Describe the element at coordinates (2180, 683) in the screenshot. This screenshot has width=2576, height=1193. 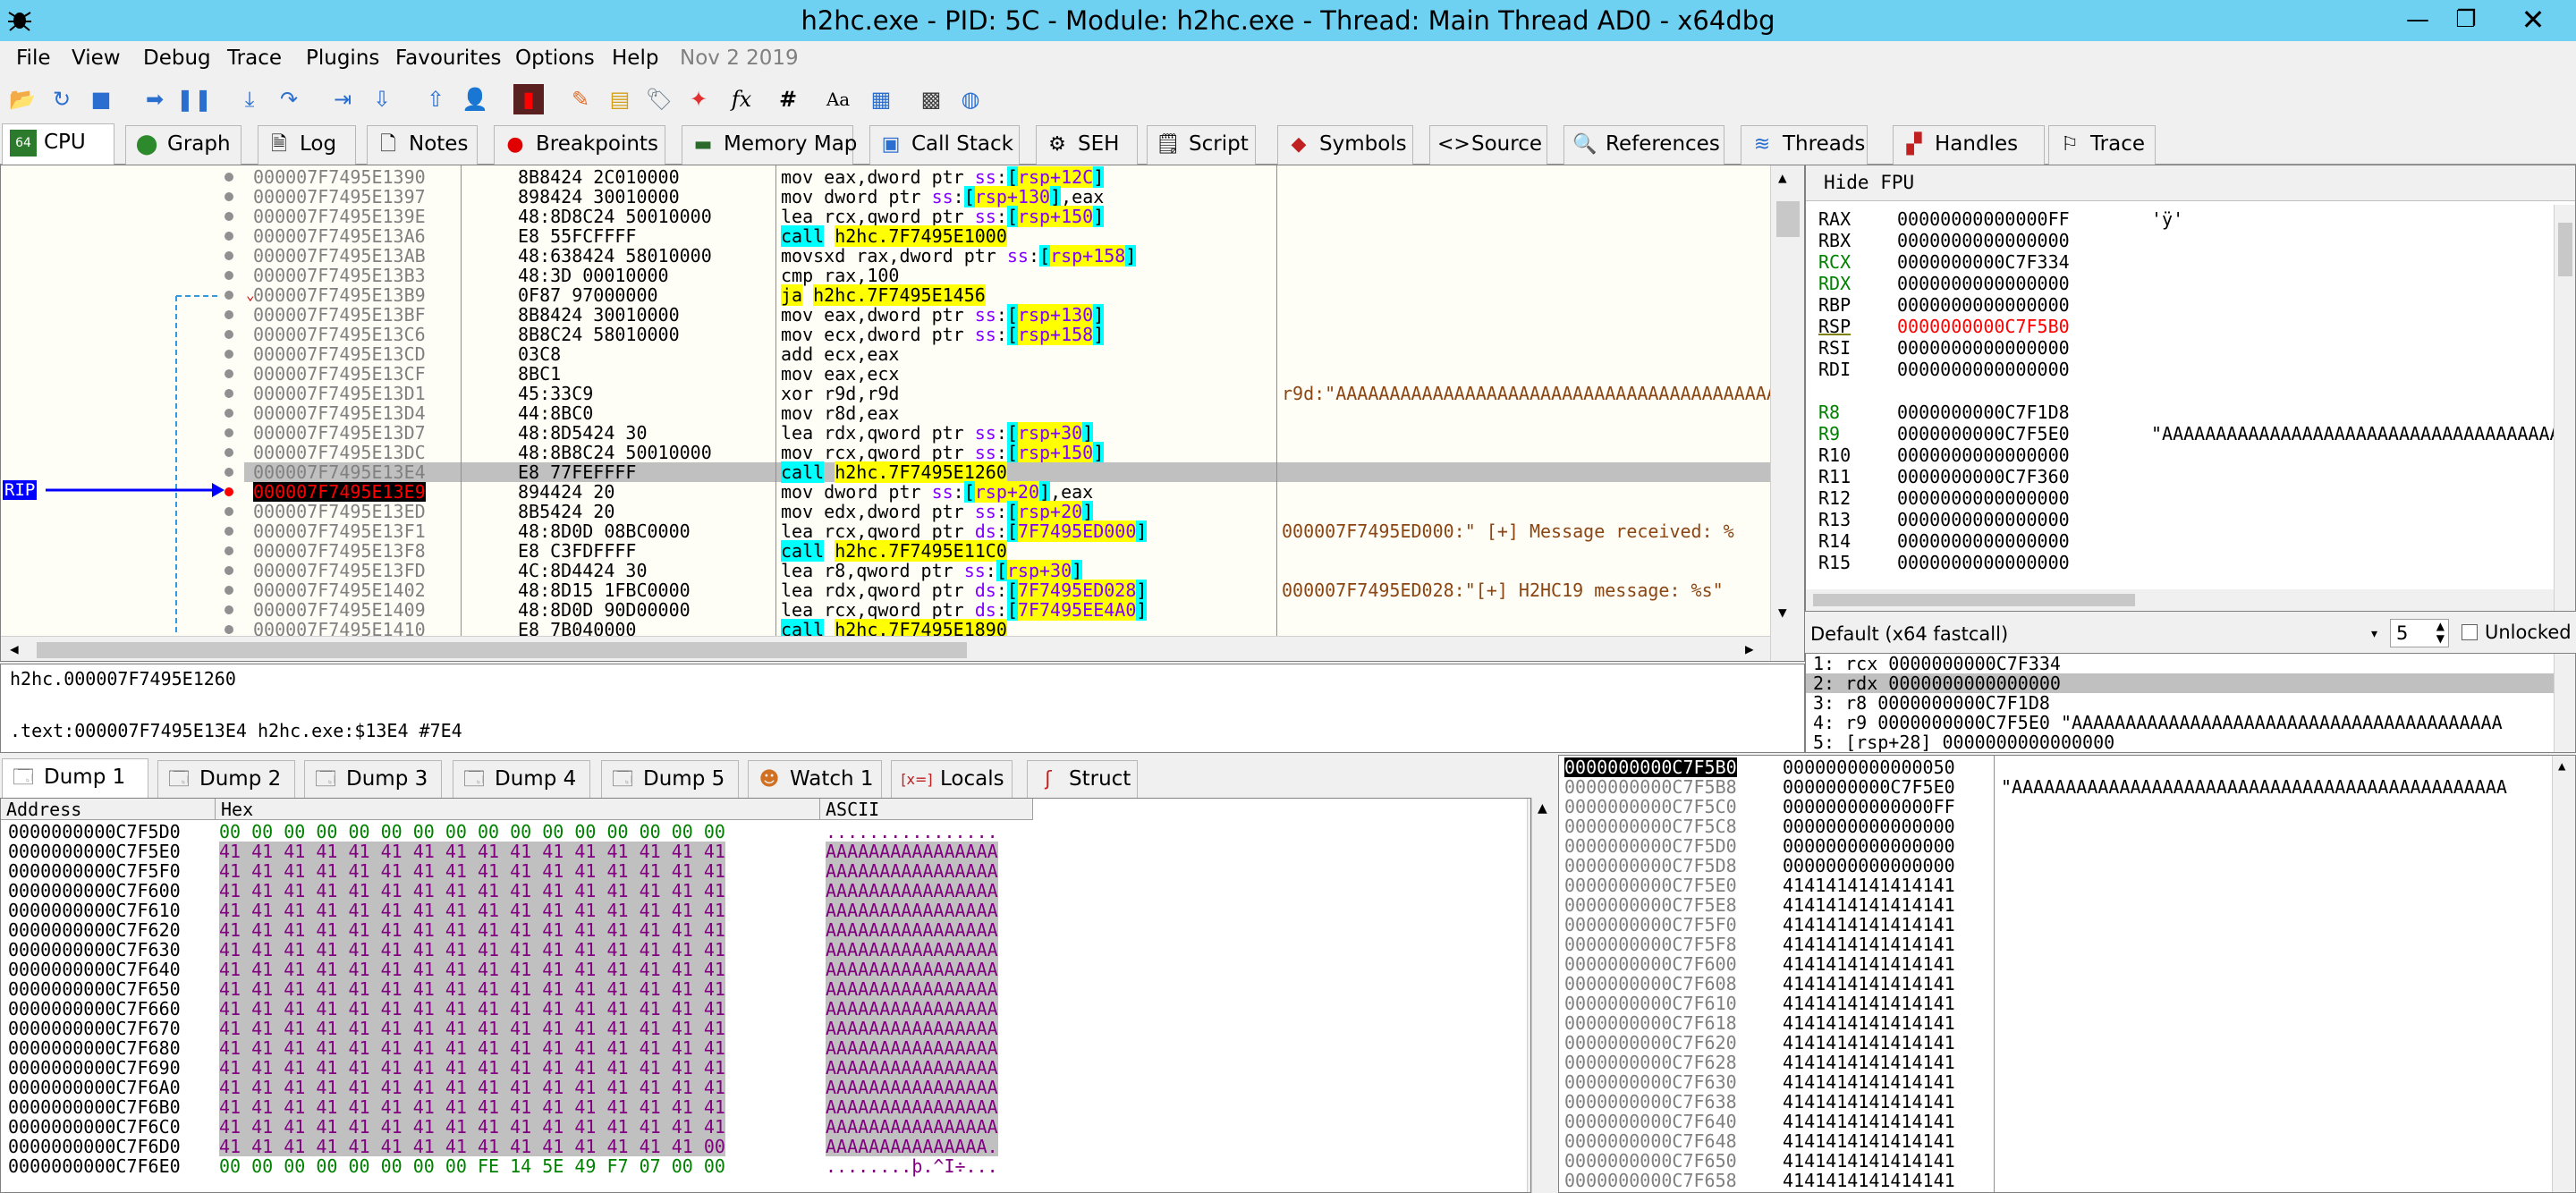
I see `arg-row-selected: 2: rdx 0000000000000000` at that location.